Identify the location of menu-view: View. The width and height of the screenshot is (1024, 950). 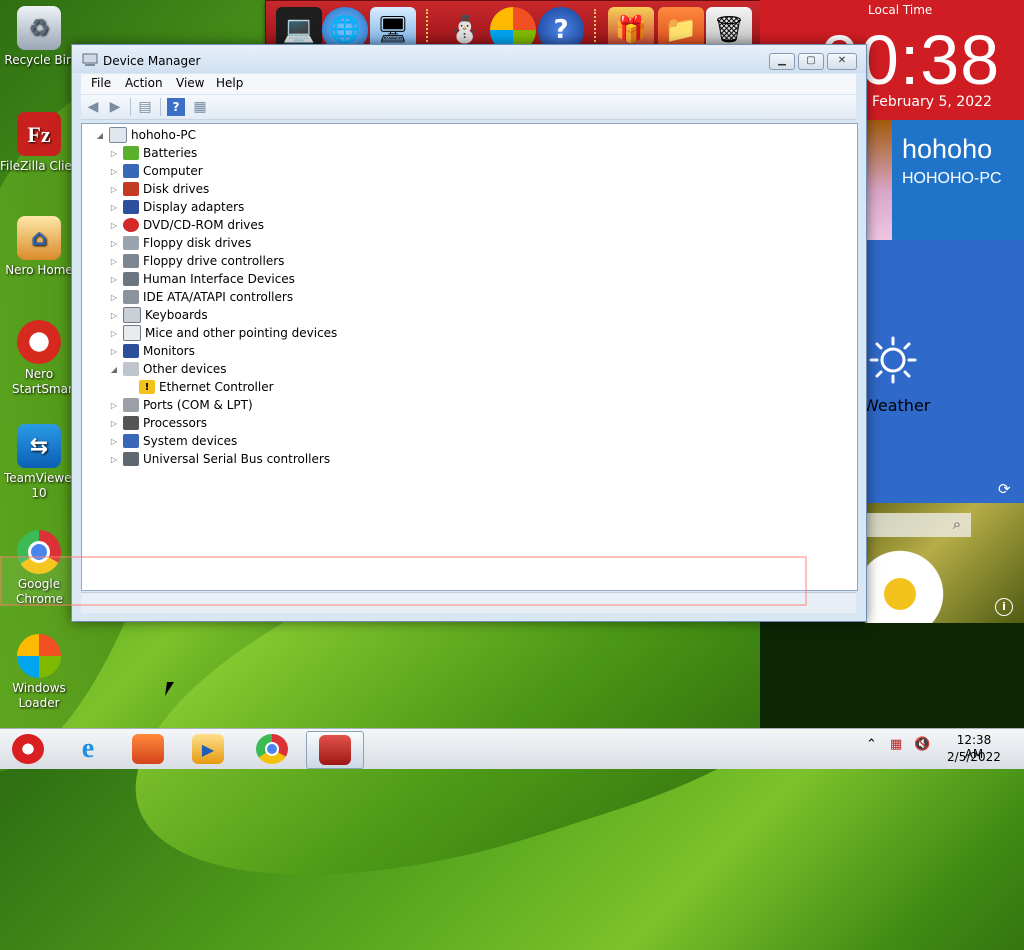
(190, 83).